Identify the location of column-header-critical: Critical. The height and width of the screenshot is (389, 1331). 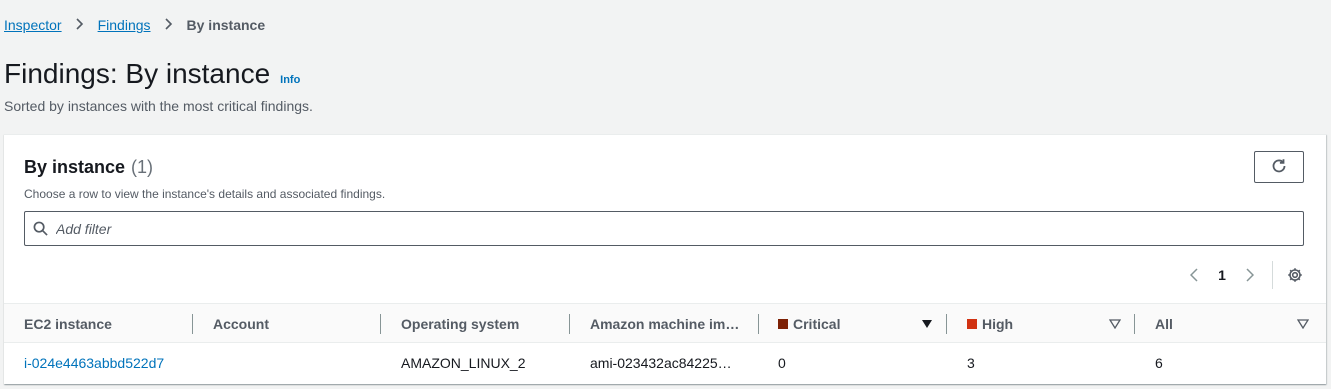
(863, 324).